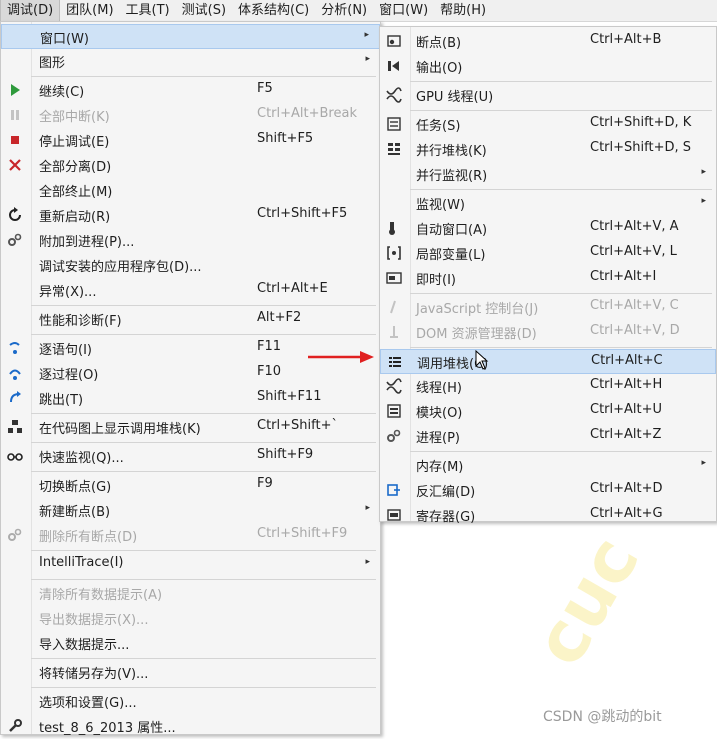 The width and height of the screenshot is (717, 739). Describe the element at coordinates (190, 61) in the screenshot. I see `menu-item: 图形 ▸` at that location.